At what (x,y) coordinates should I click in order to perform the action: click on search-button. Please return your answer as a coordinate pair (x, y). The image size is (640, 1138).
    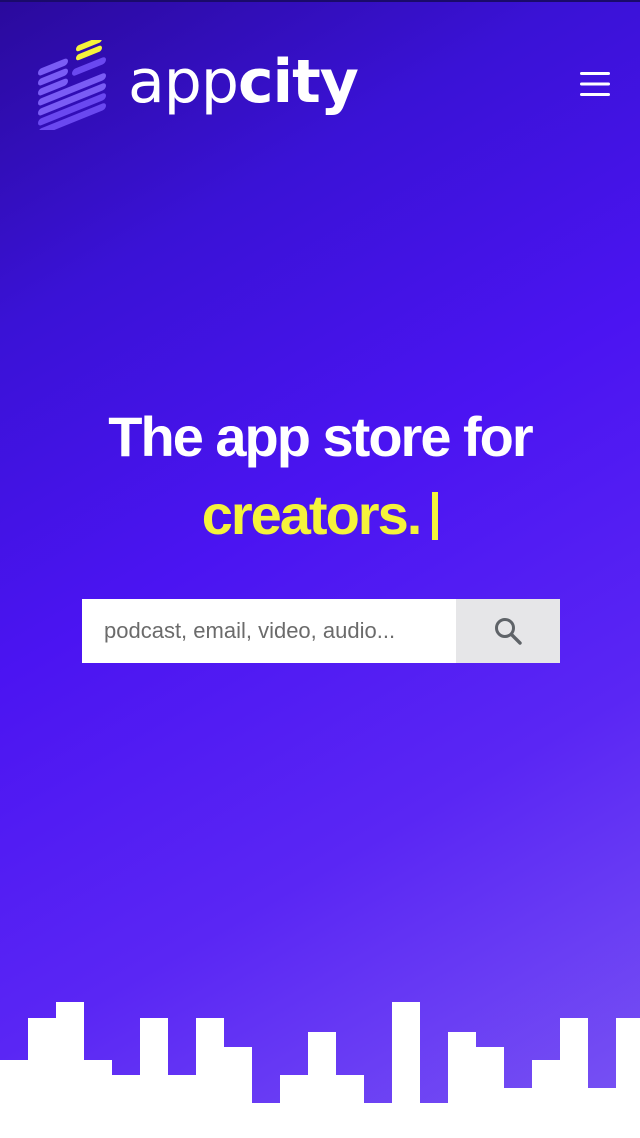
    Looking at the image, I should click on (508, 631).